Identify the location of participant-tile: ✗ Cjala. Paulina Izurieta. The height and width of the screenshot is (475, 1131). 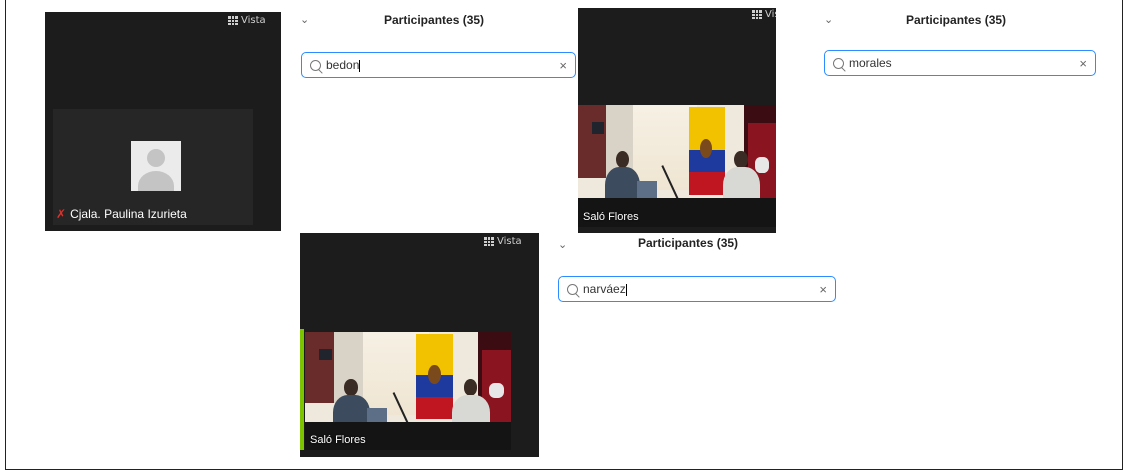
(153, 167).